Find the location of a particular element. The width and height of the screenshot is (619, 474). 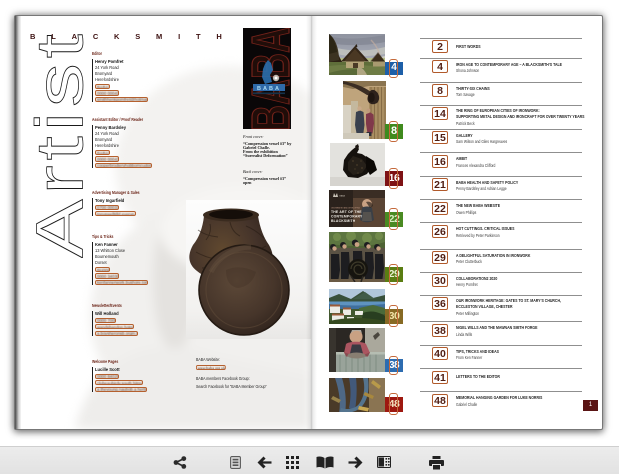

svg-text: BLACKSMITH is located at coordinates (343, 221).